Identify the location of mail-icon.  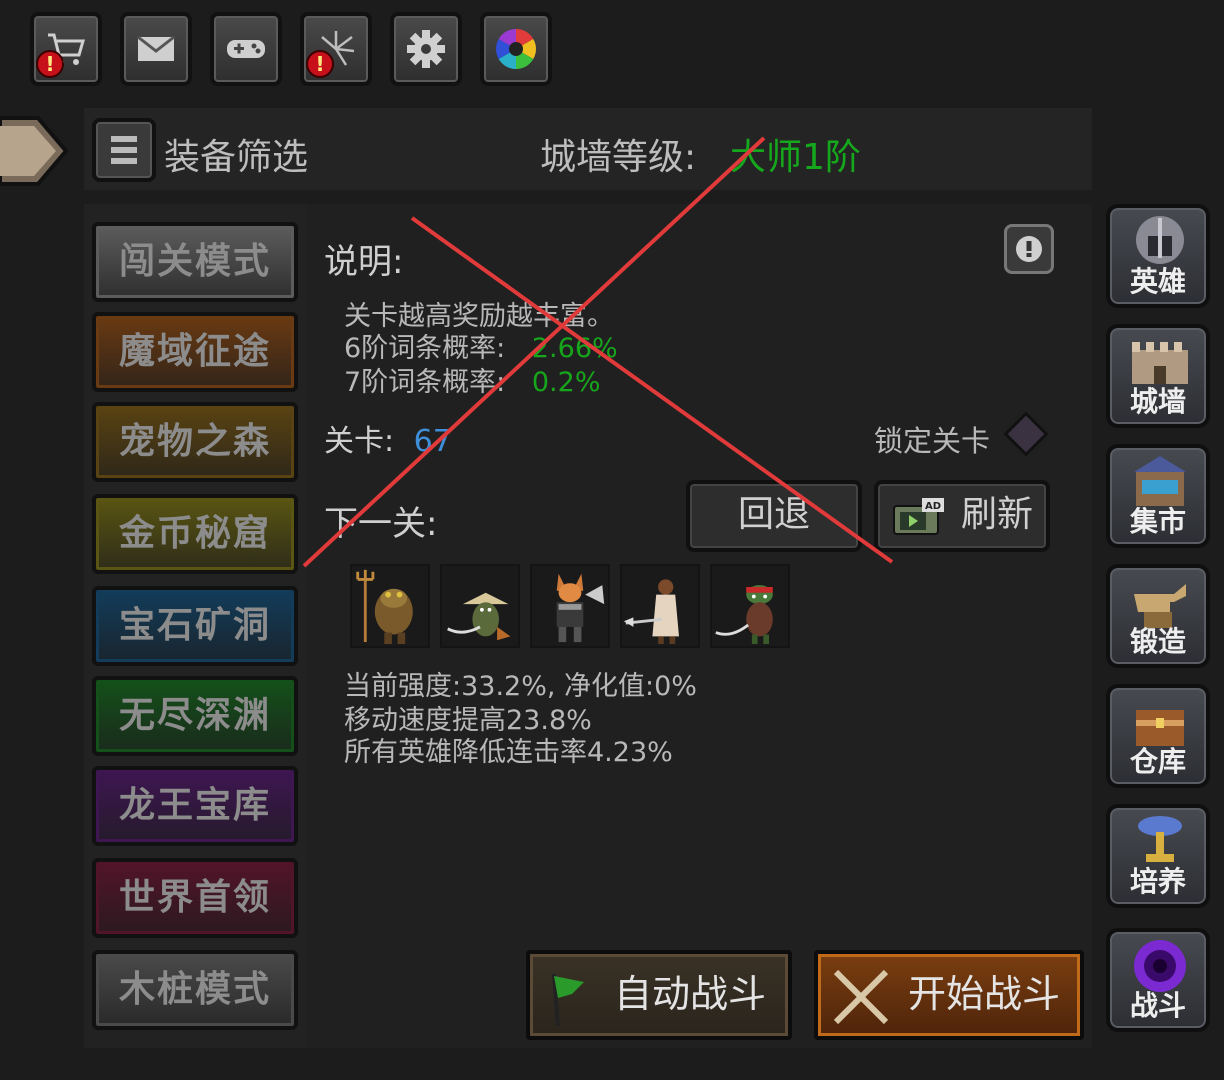
(156, 48).